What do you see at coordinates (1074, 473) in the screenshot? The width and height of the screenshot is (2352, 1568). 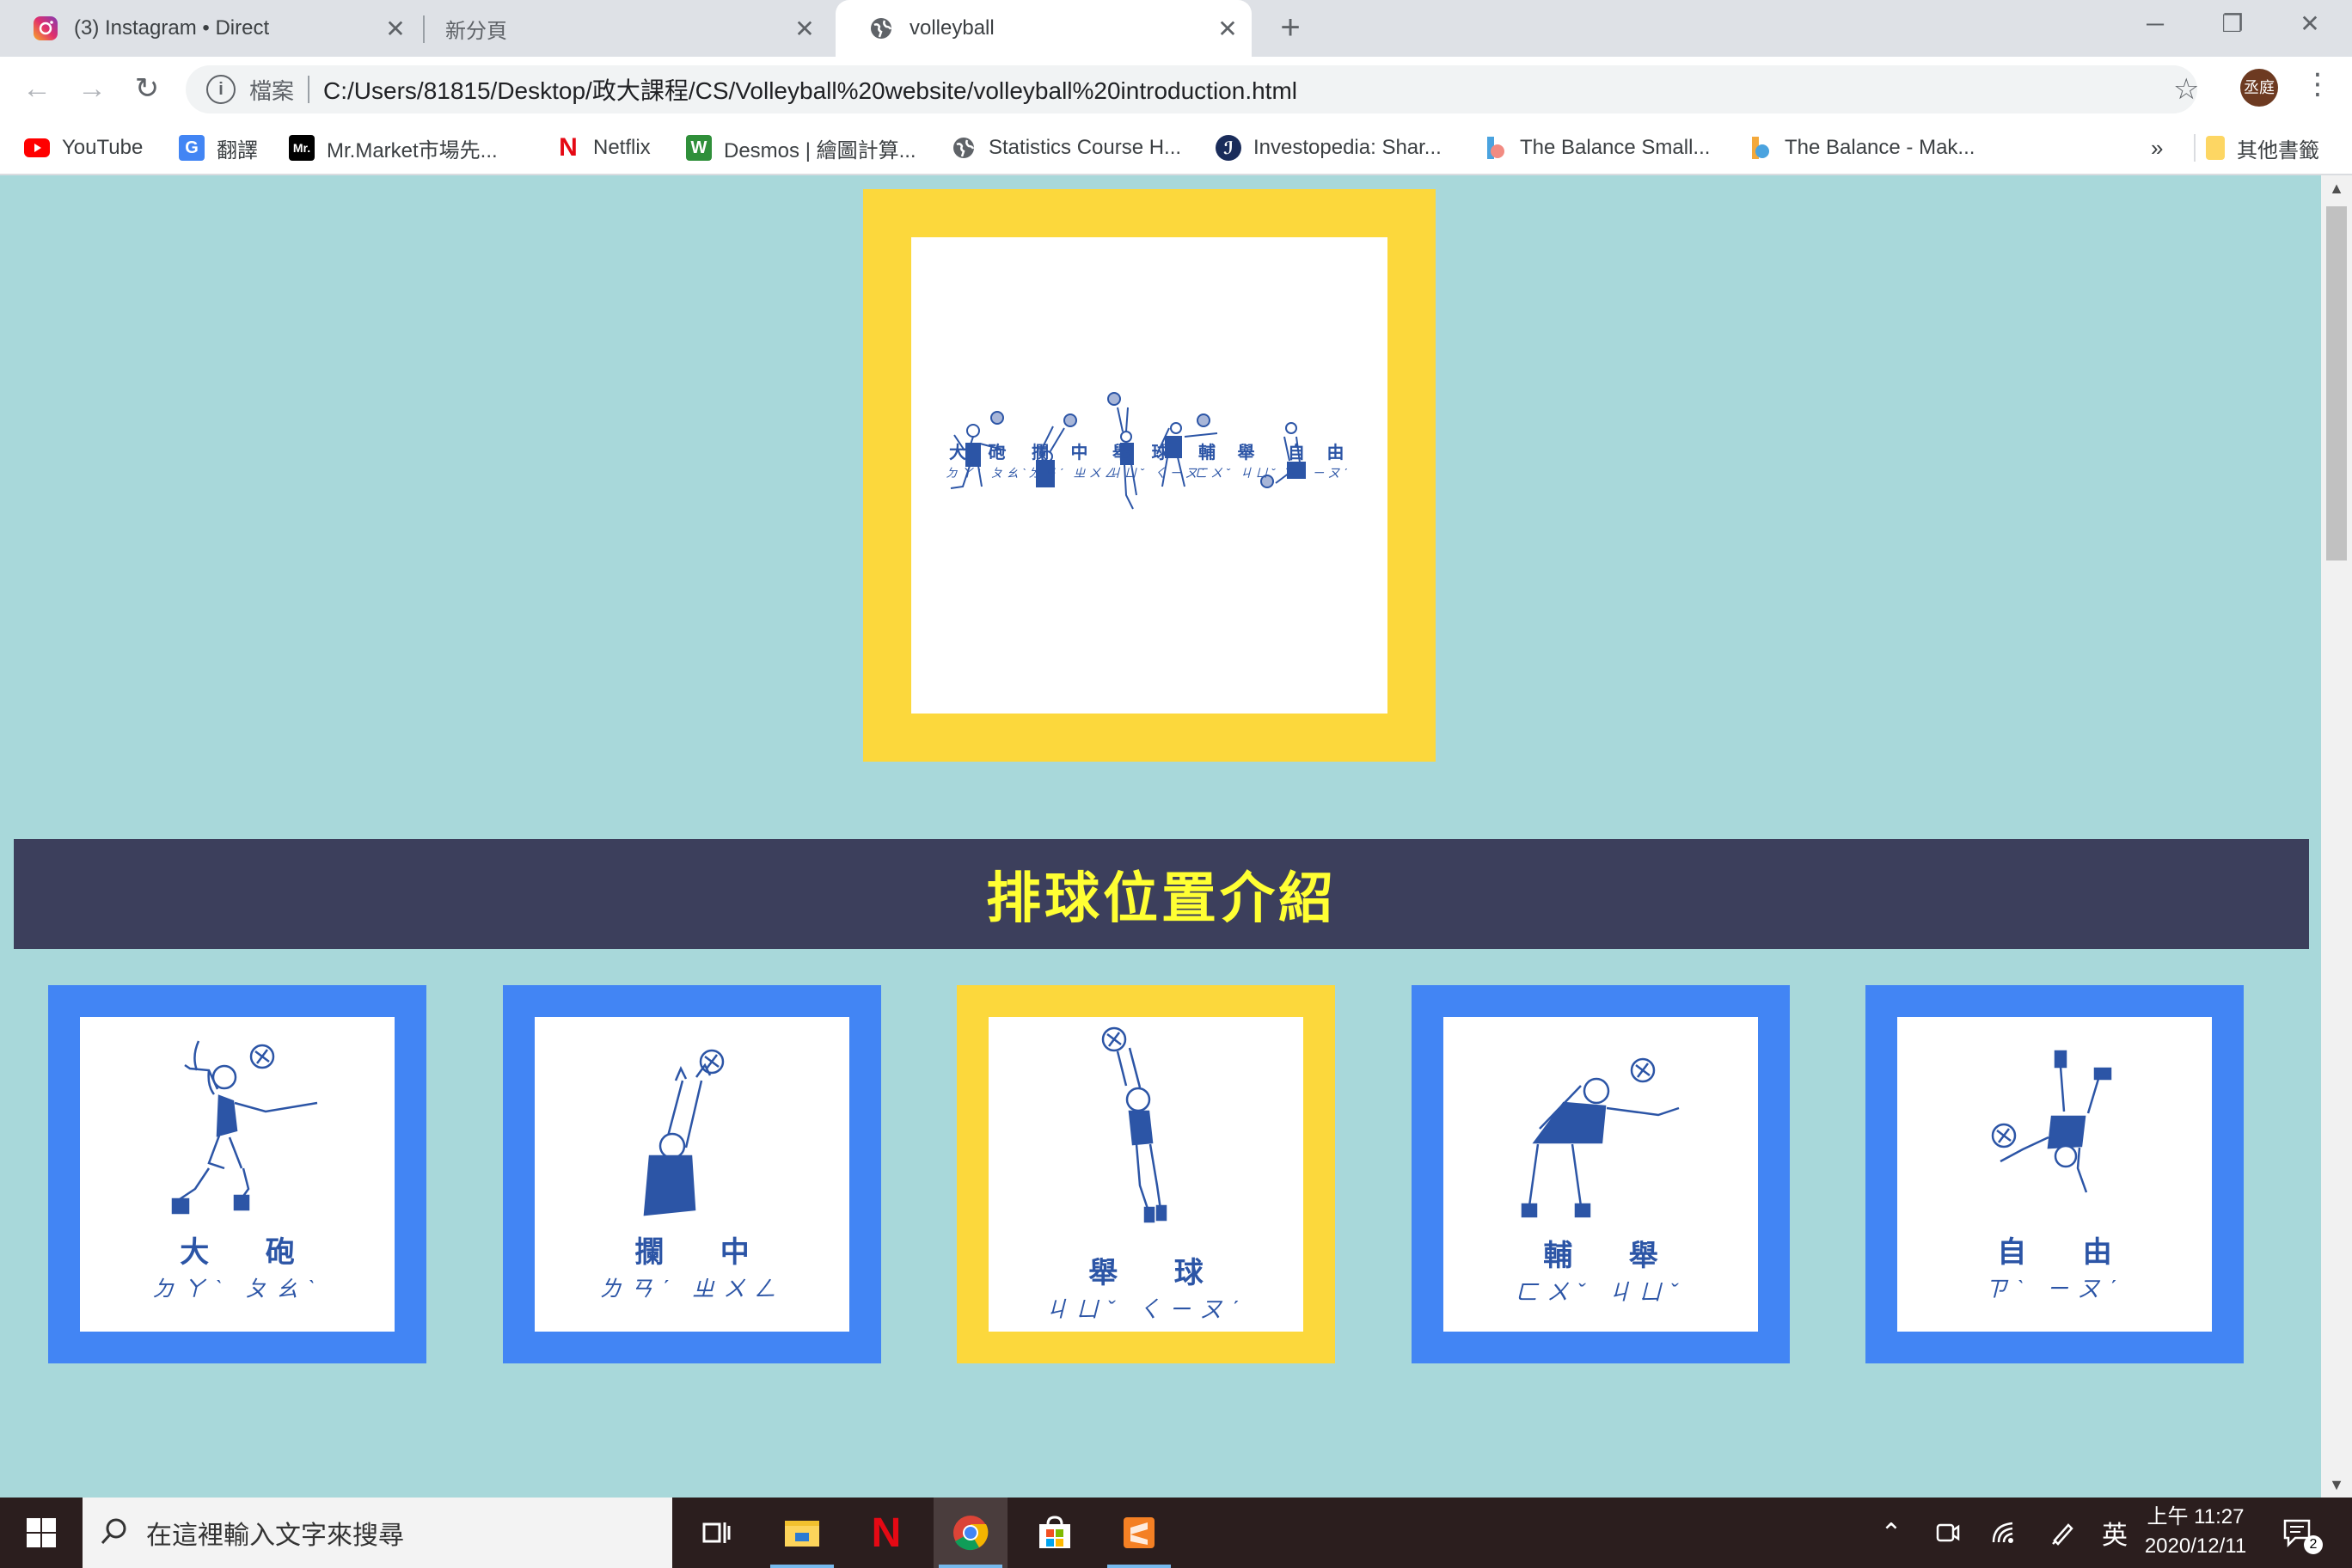 I see `hero-zhuyin-blocker: ㄌㄢˊ ㄓㄨㄥ` at bounding box center [1074, 473].